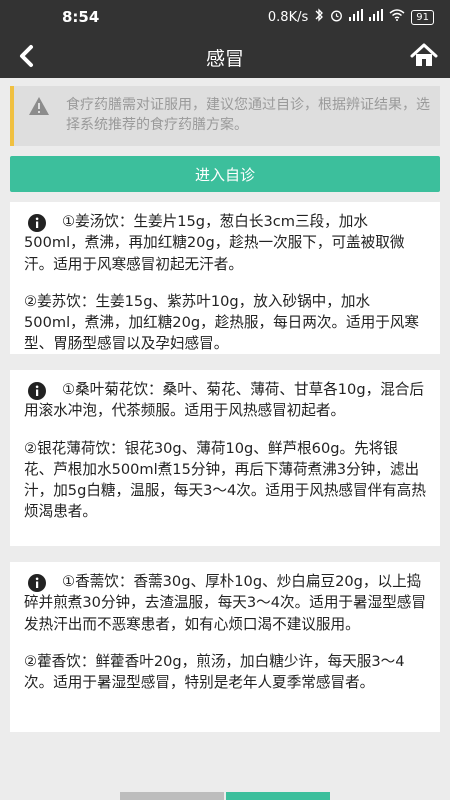 Image resolution: width=450 pixels, height=800 pixels. What do you see at coordinates (172, 796) in the screenshot?
I see `bottom-tab-left` at bounding box center [172, 796].